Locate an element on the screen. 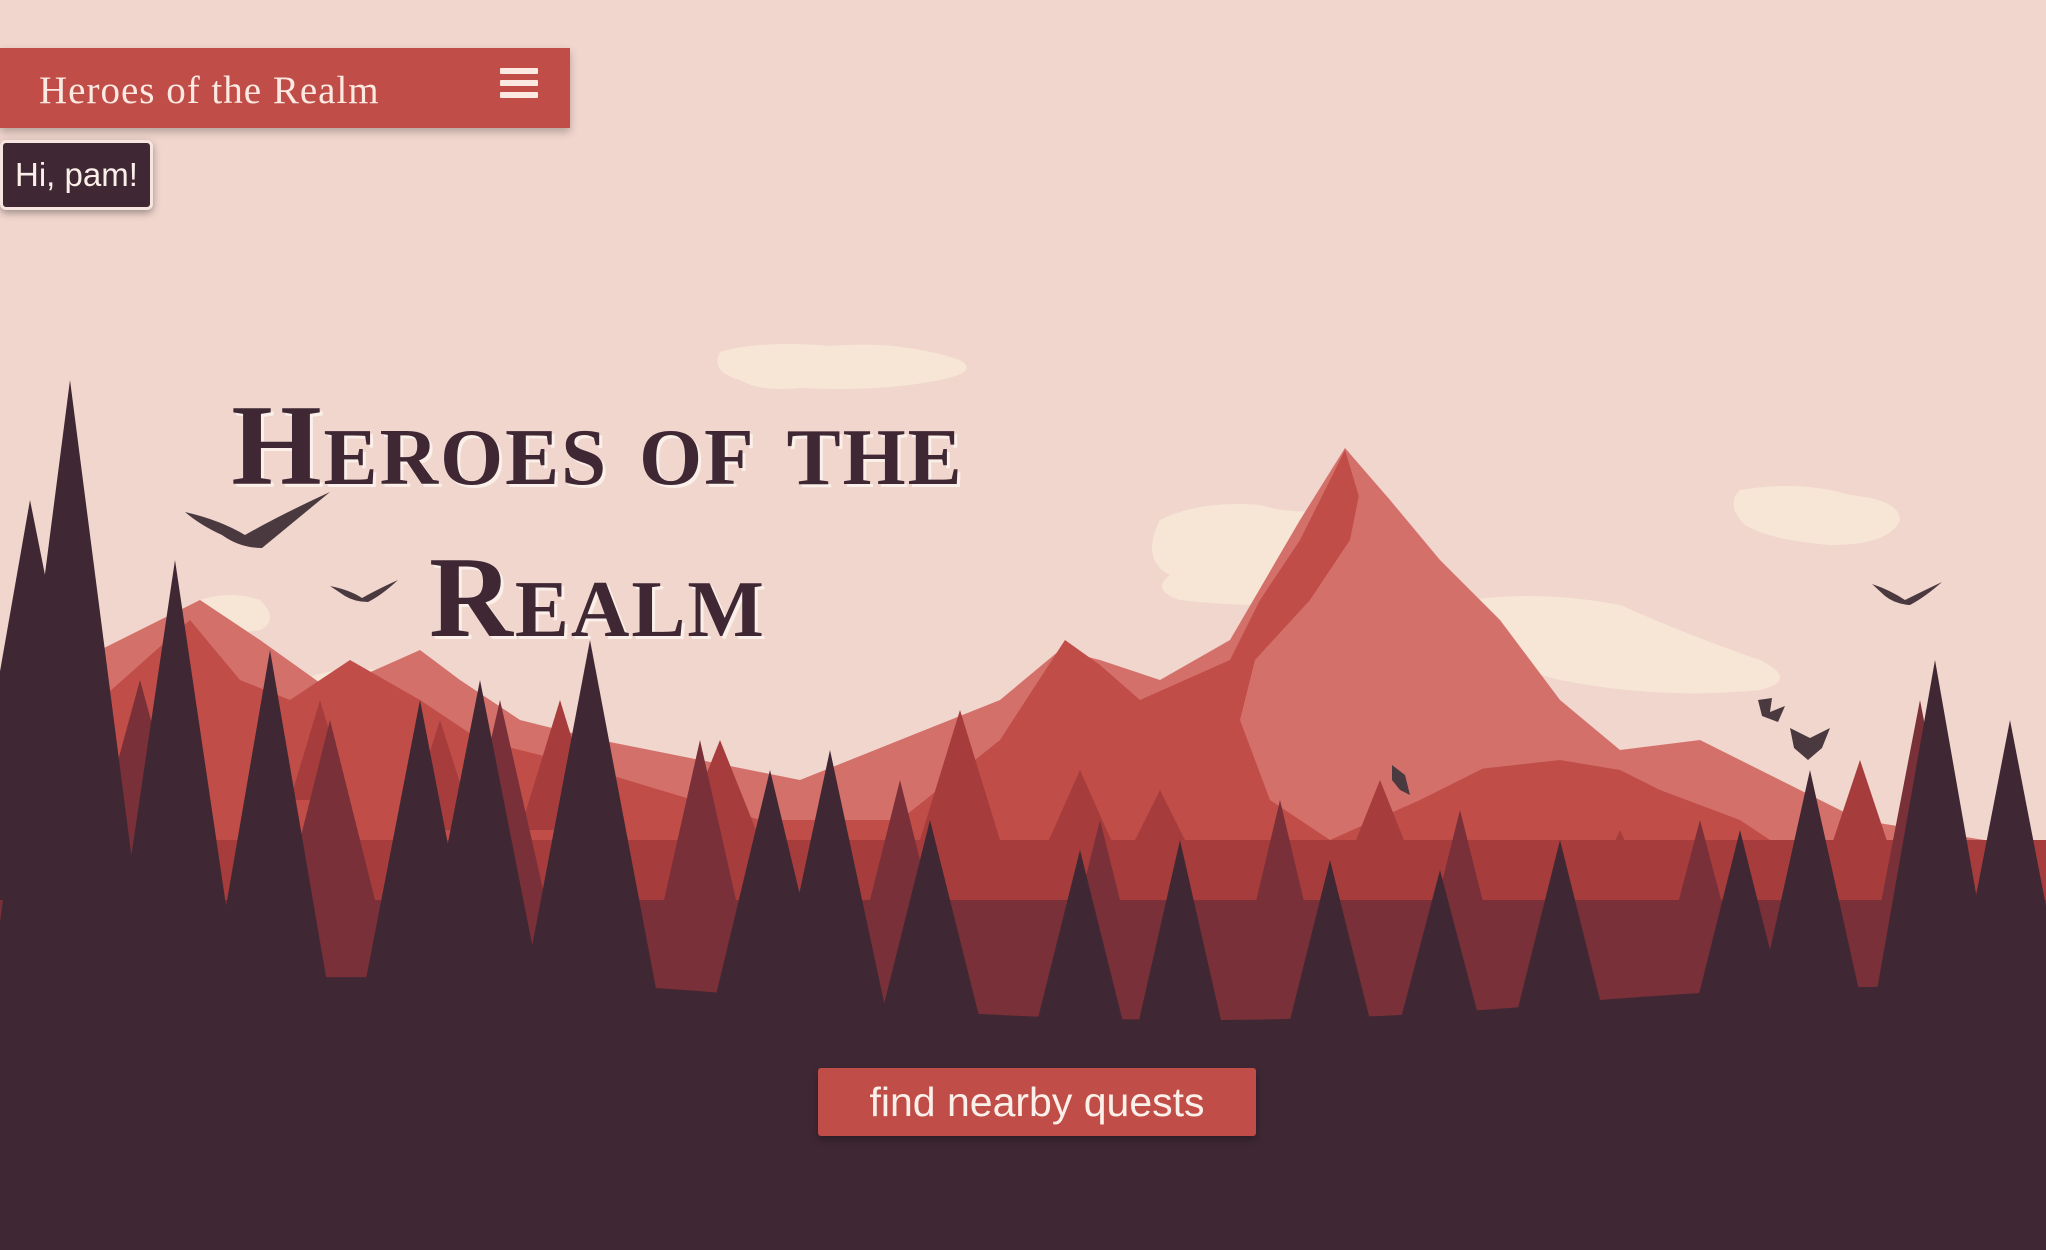 Image resolution: width=2046 pixels, height=1250 pixels. user-greeting: Hi, pam! is located at coordinates (76, 175).